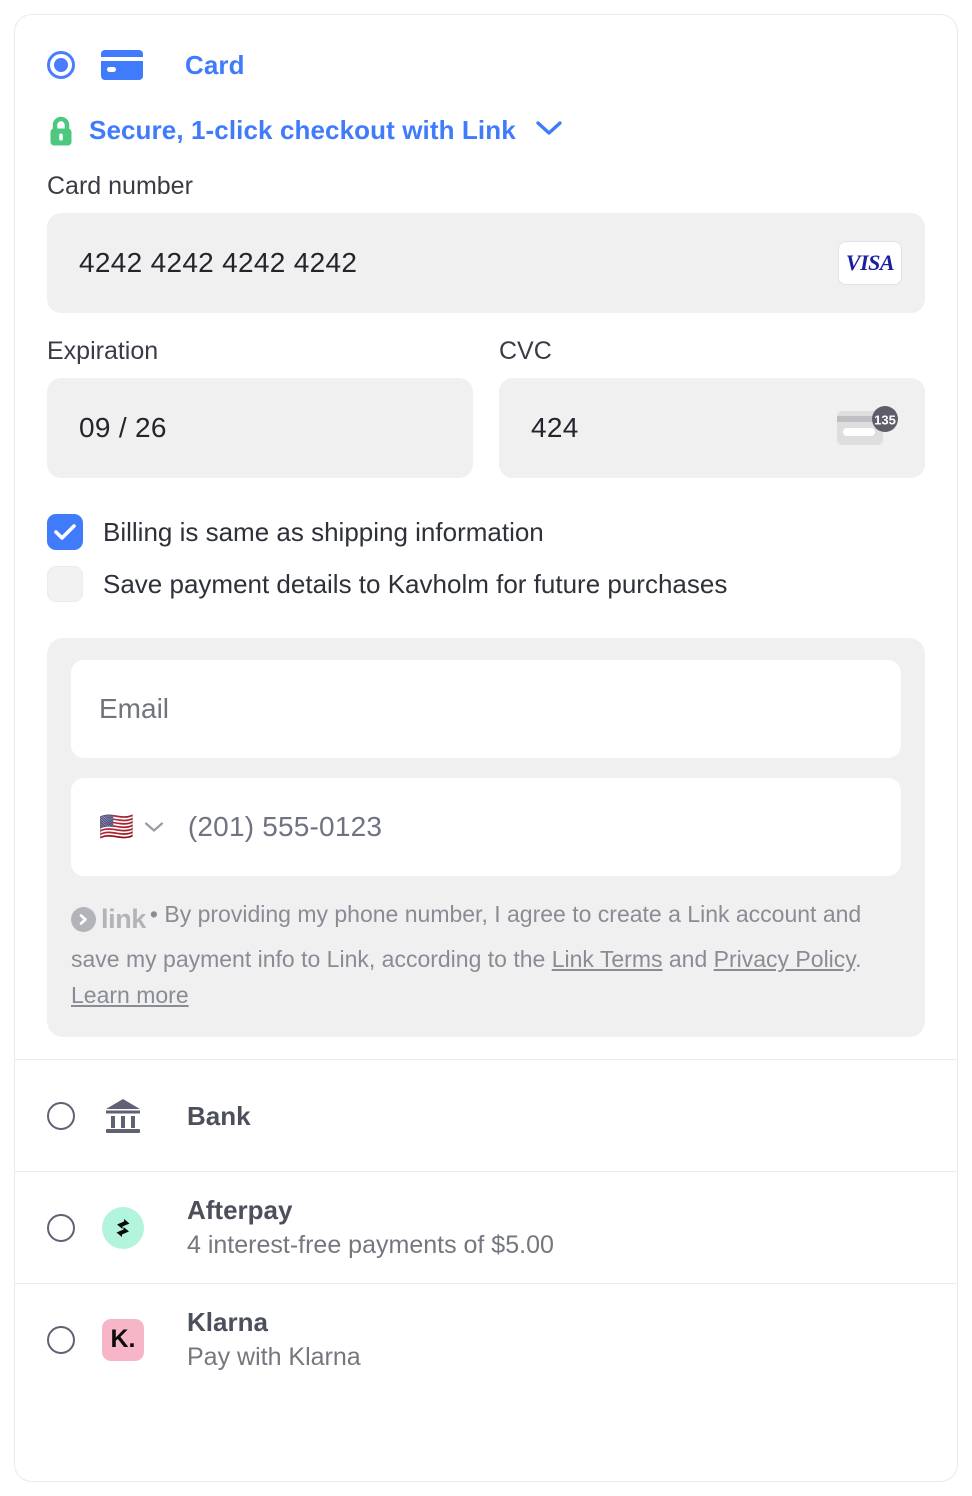  I want to click on card-number-field-group: Card number 4242 4242 4242 4242 VISA, so click(486, 242).